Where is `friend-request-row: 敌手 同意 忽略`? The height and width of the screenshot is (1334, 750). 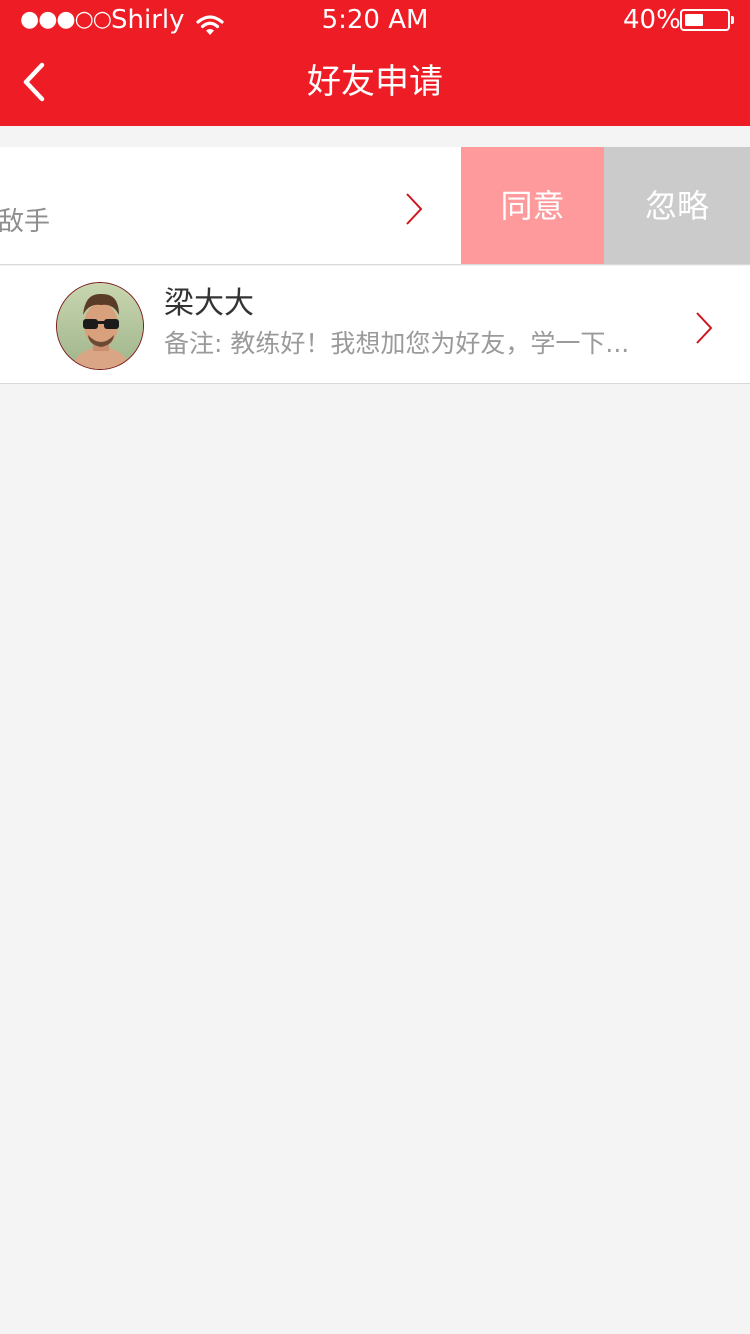
friend-request-row: 敌手 同意 忽略 is located at coordinates (375, 206).